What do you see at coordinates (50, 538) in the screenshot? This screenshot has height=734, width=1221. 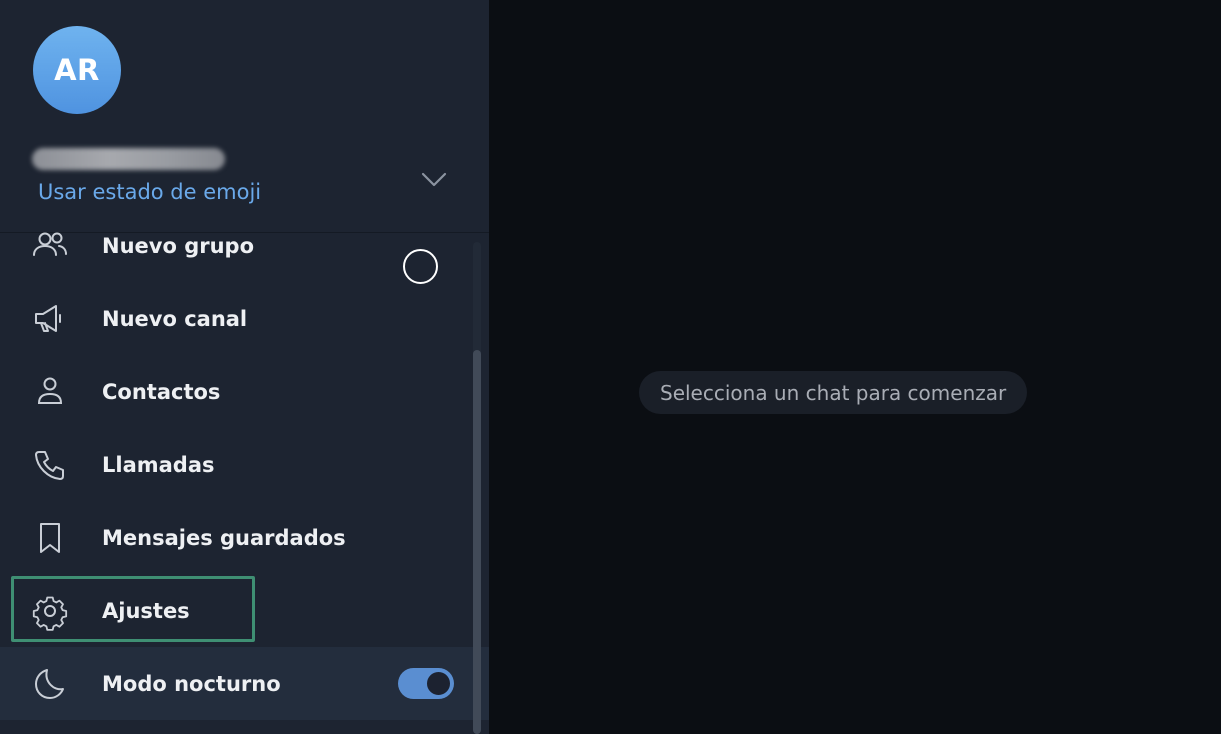 I see `bookmark-icon` at bounding box center [50, 538].